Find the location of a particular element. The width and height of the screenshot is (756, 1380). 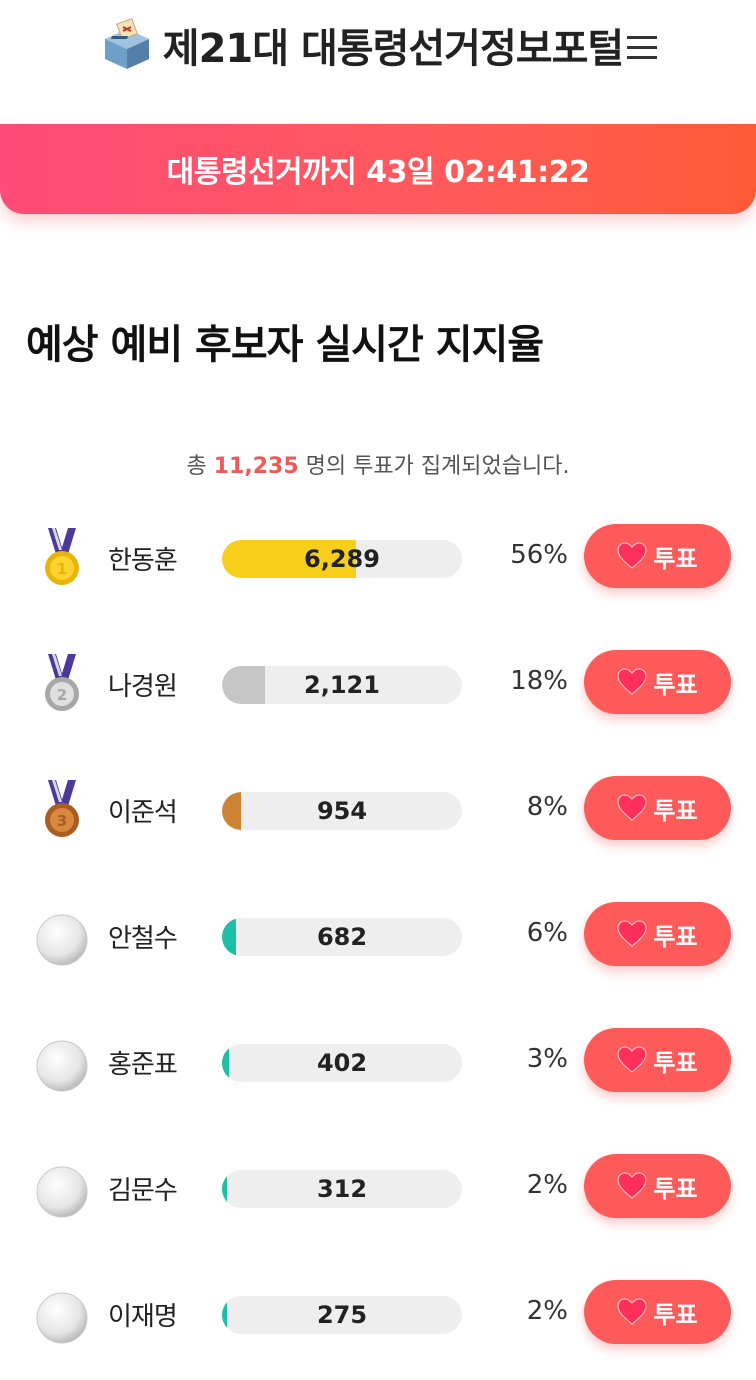

candidate-row: 홍준표 402 3% 투표 is located at coordinates (378, 1061).